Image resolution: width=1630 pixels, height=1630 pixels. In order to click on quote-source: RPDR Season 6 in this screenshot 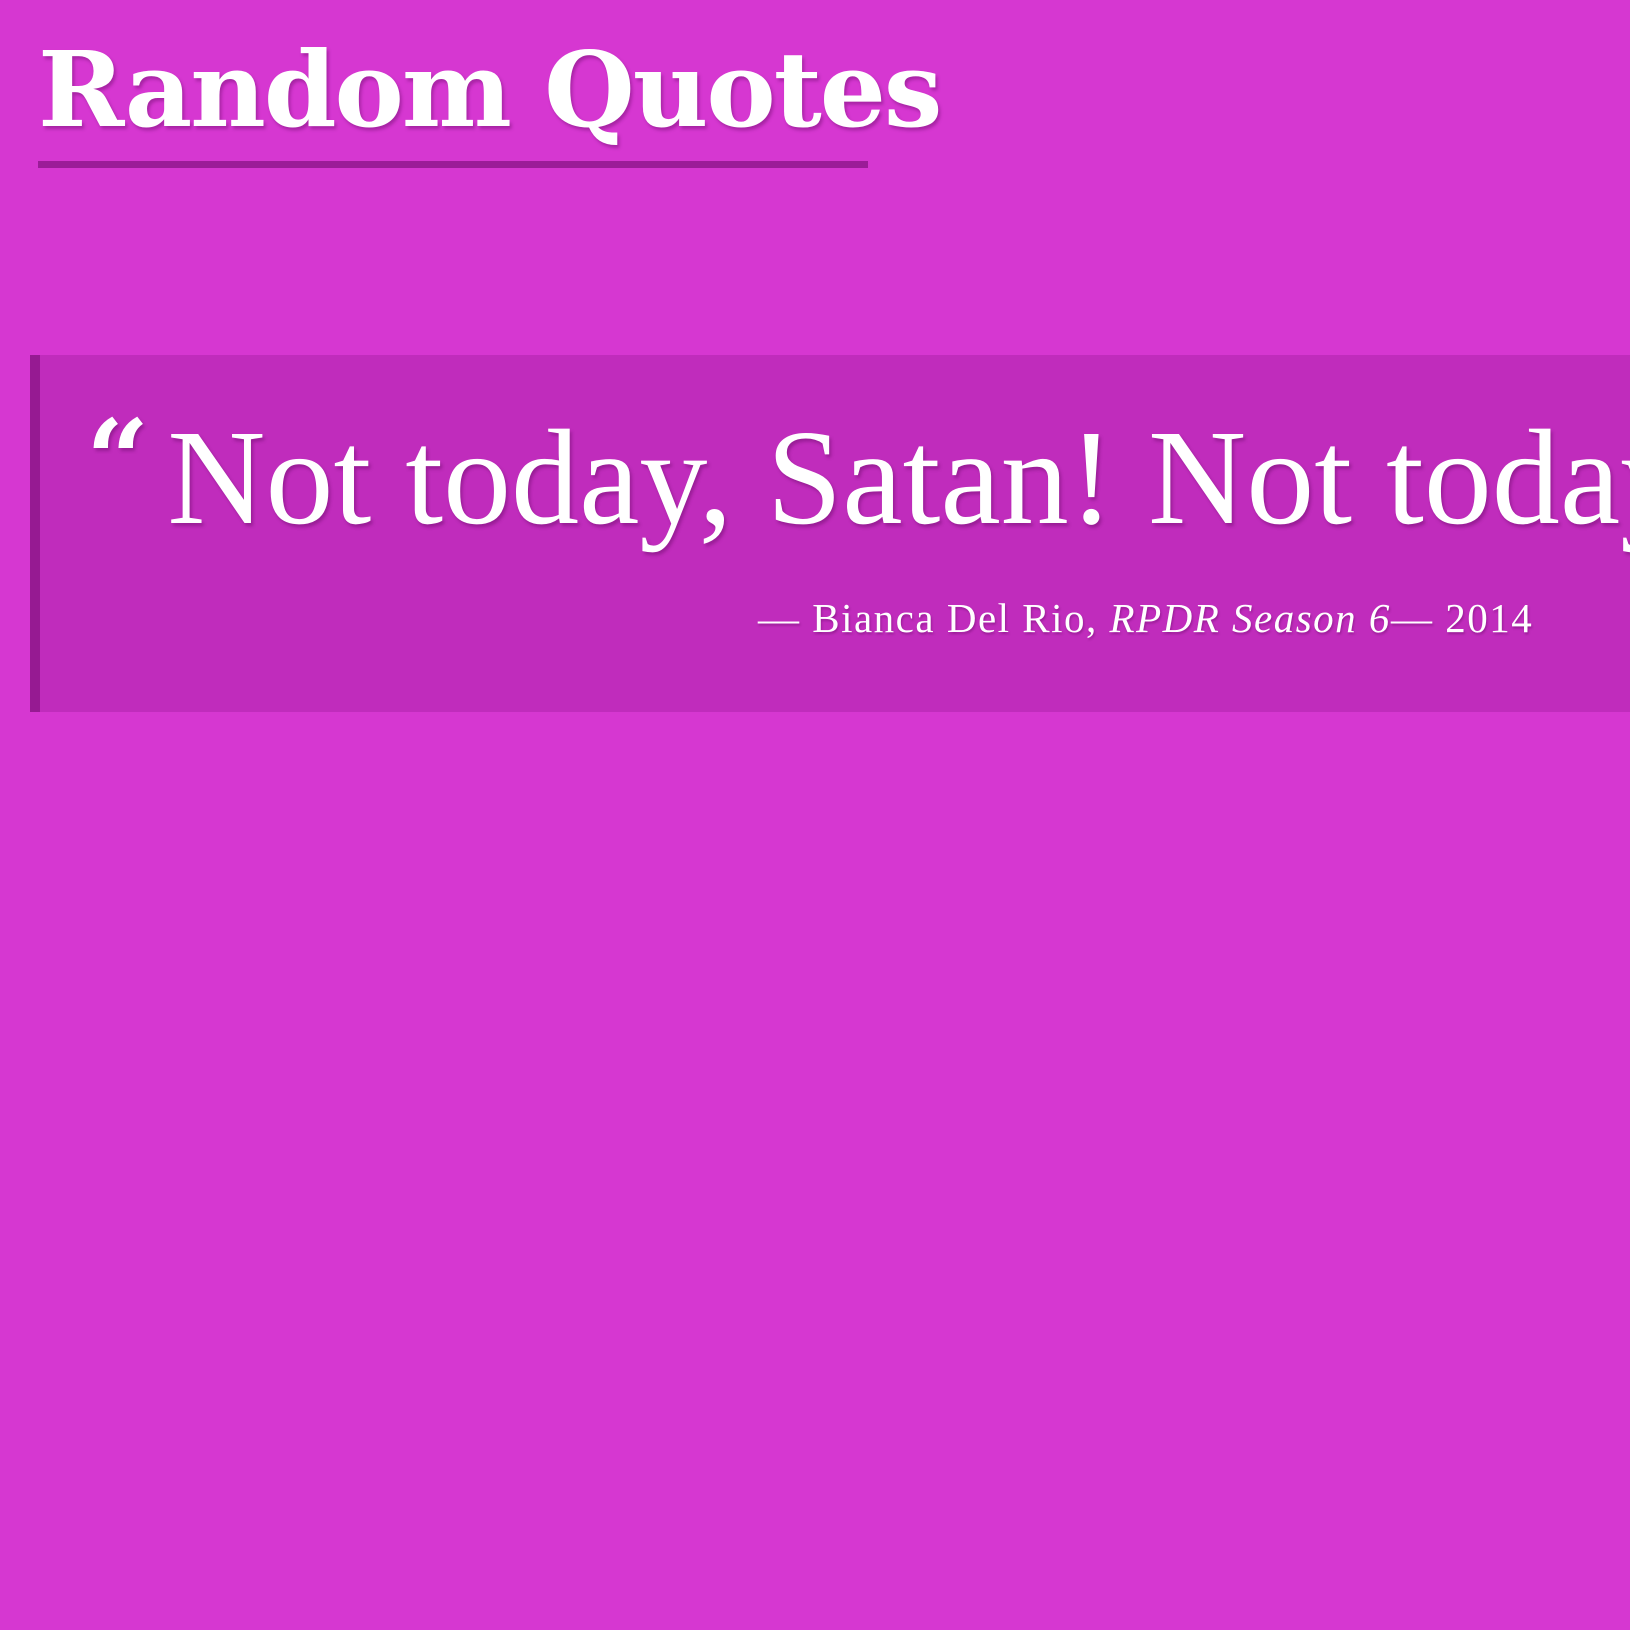, I will do `click(1250, 618)`.